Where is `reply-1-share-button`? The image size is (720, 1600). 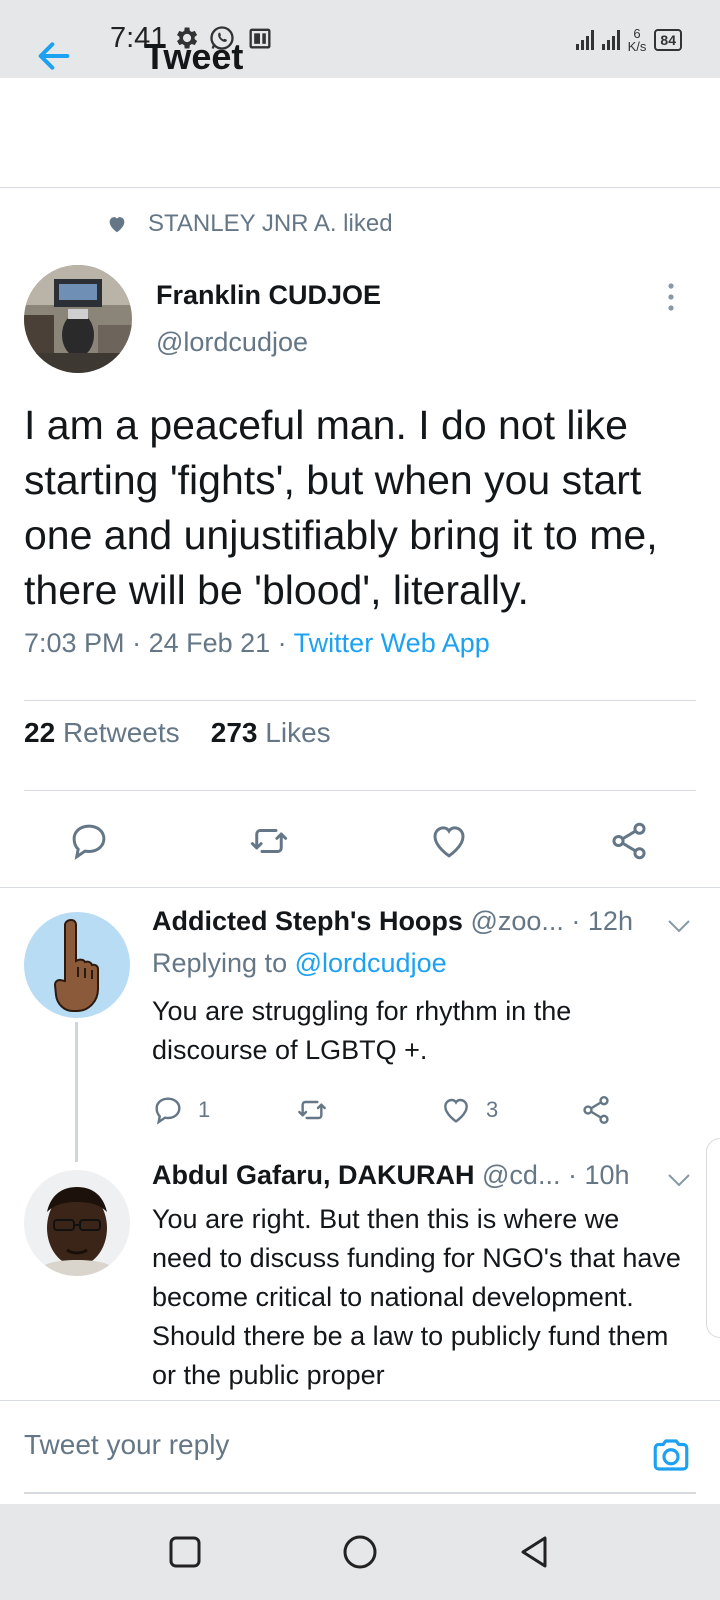 reply-1-share-button is located at coordinates (596, 1110).